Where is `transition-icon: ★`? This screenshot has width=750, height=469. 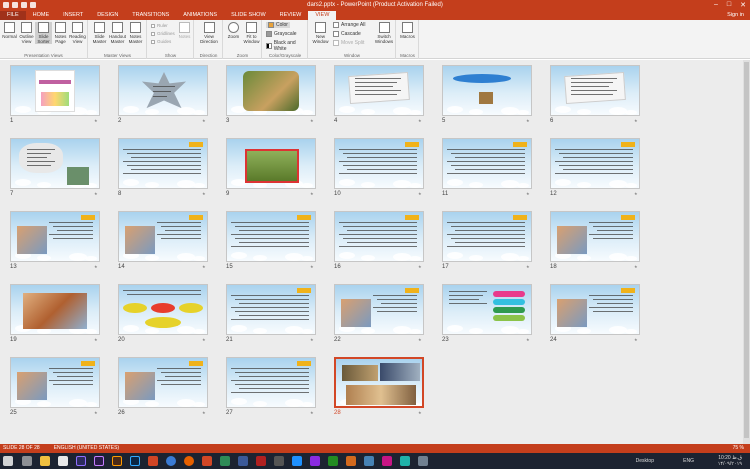 transition-icon: ★ is located at coordinates (528, 266).